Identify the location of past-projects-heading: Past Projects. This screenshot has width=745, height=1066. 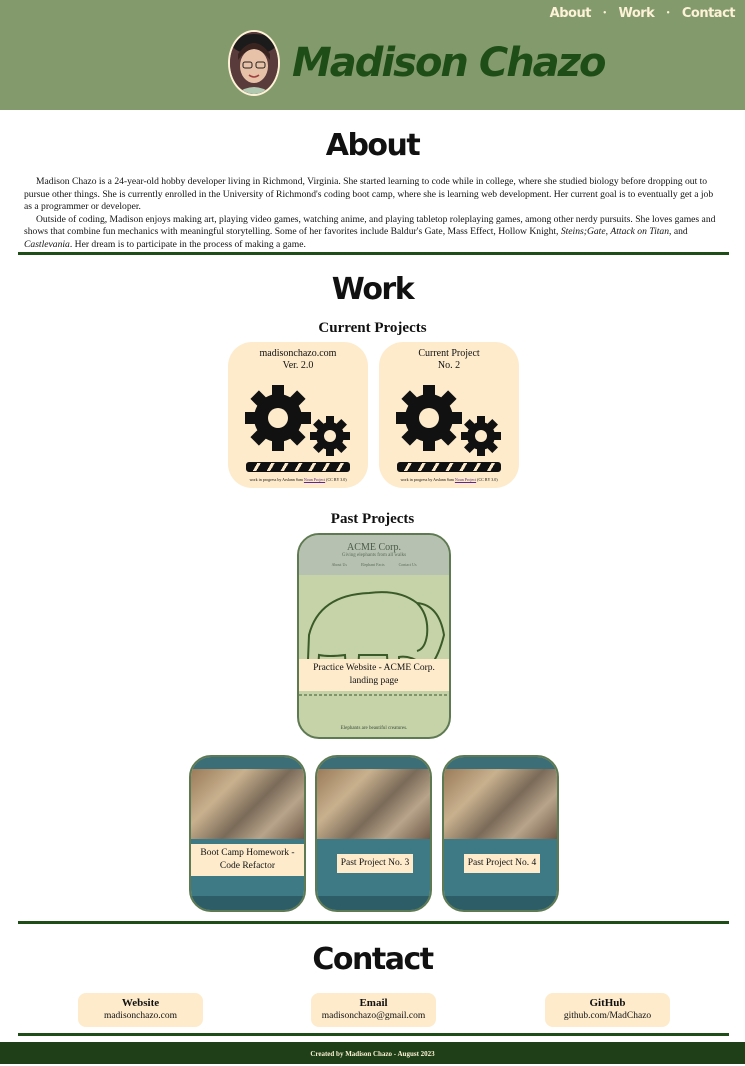
(372, 519).